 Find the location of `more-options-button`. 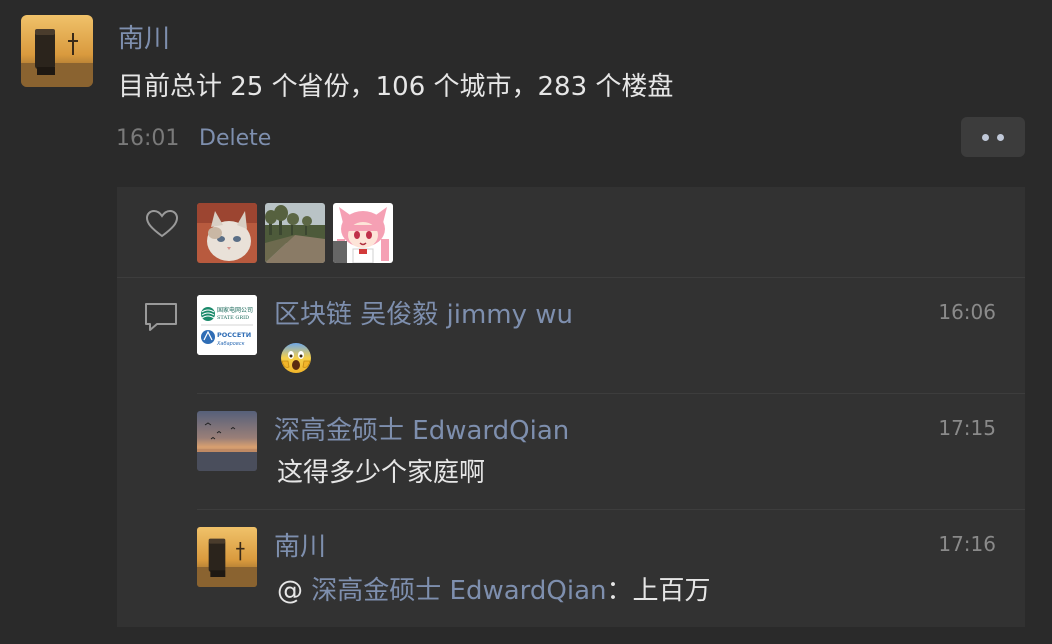

more-options-button is located at coordinates (993, 137).